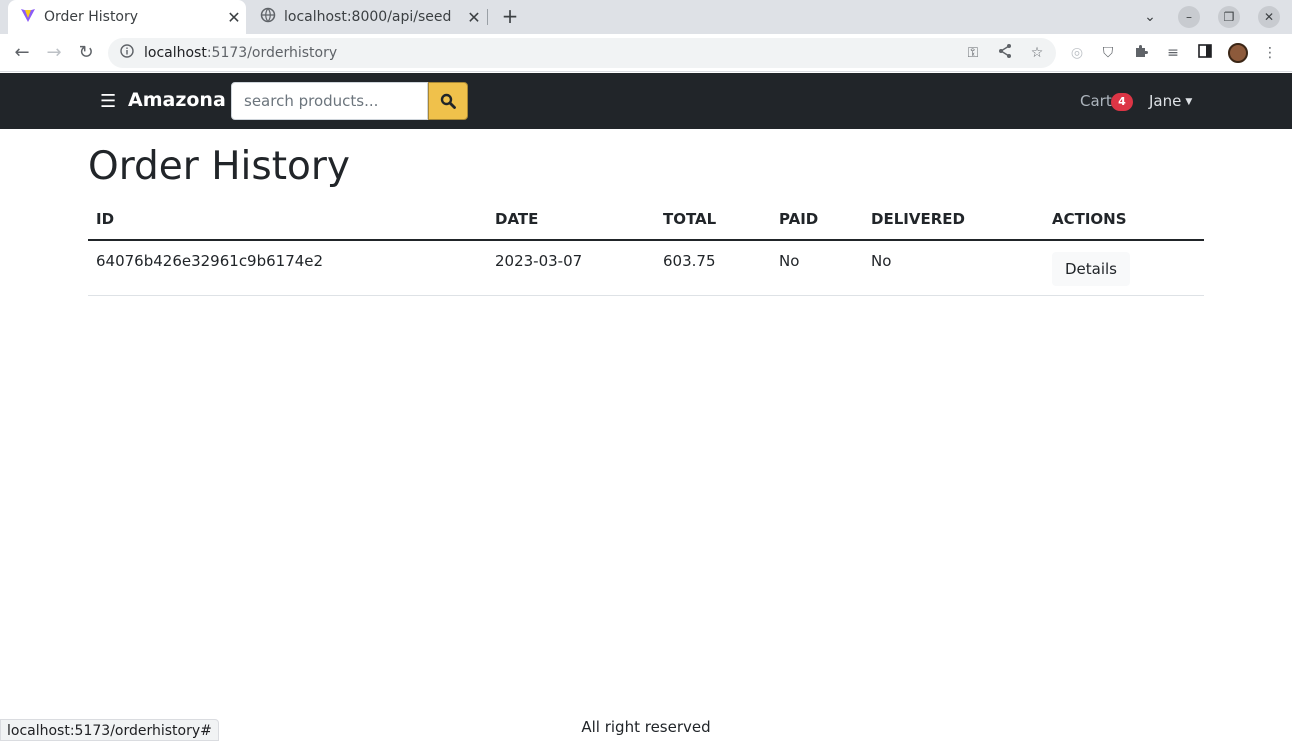 This screenshot has height=741, width=1292. Describe the element at coordinates (571, 268) in the screenshot. I see `order-date-cell: 2023-03-07` at that location.